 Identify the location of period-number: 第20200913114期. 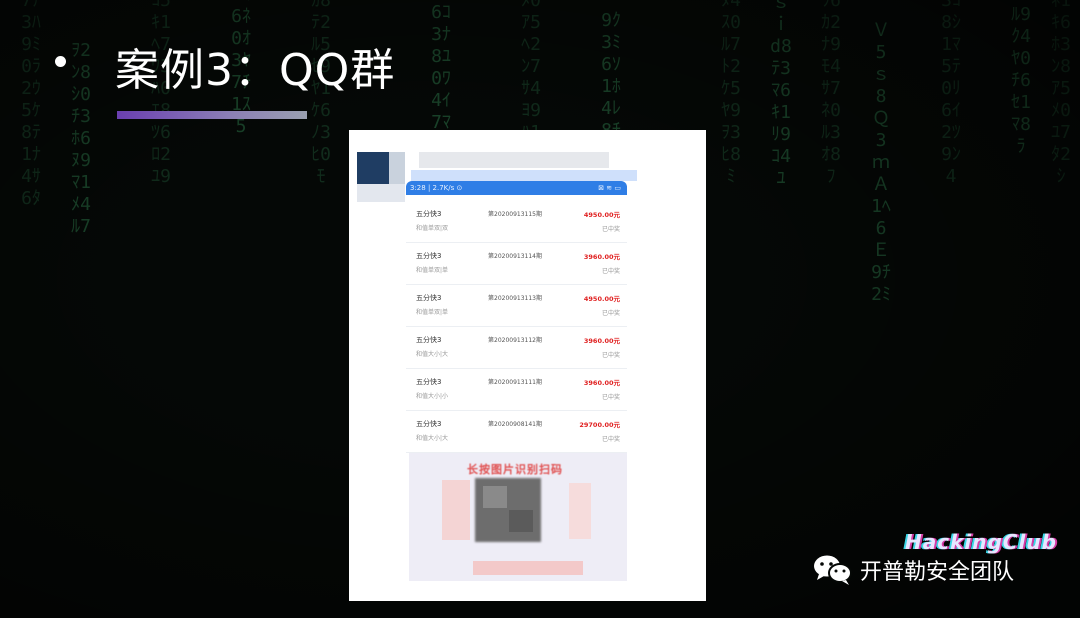
(515, 256).